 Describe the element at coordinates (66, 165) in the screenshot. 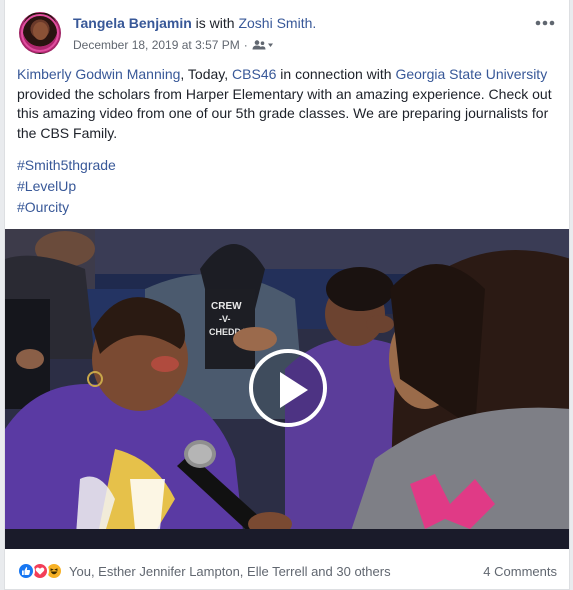

I see `hashtag-link: #Smith5thgrade` at that location.